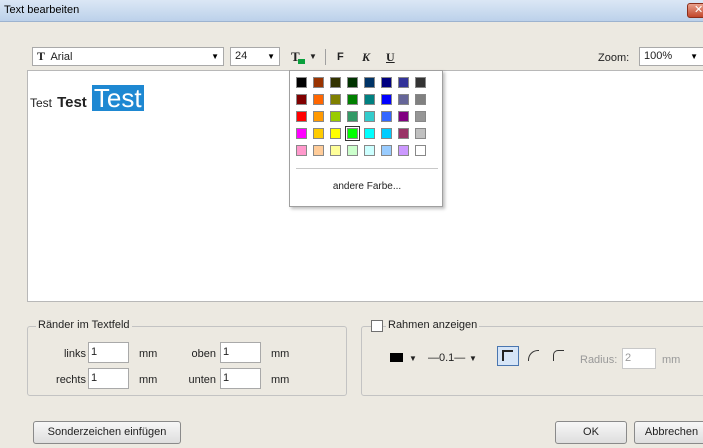 This screenshot has height=448, width=703. I want to click on font-size-value: 24, so click(241, 56).